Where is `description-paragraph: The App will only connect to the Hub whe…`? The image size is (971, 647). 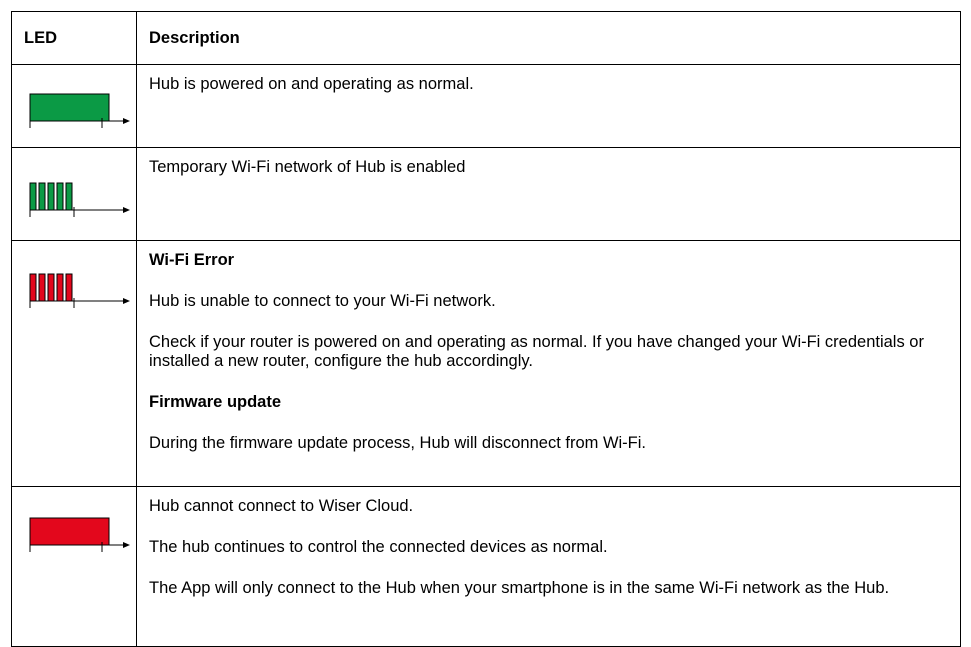
description-paragraph: The App will only connect to the Hub whe… is located at coordinates (519, 588).